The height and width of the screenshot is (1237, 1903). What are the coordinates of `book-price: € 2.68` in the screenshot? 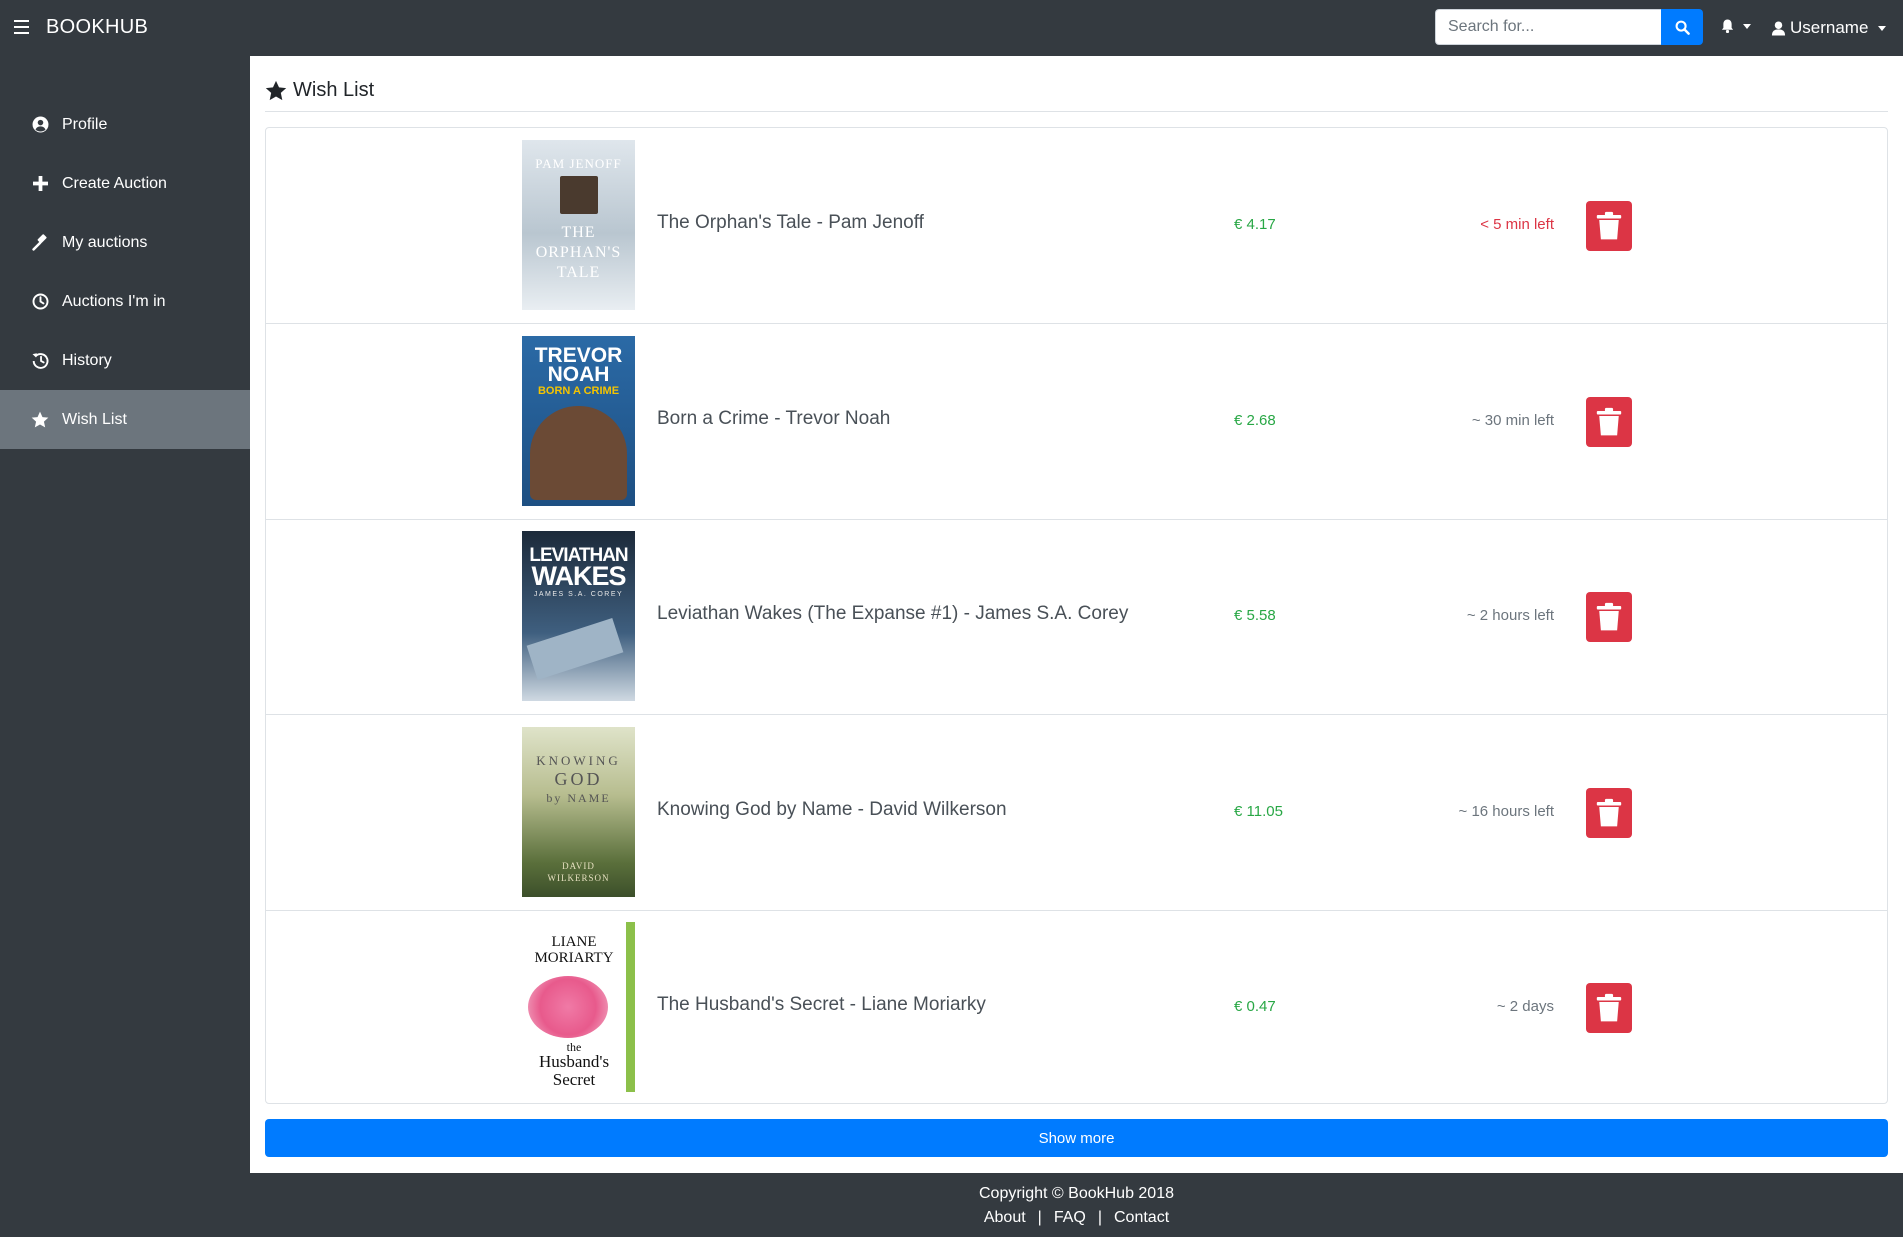 It's located at (1255, 420).